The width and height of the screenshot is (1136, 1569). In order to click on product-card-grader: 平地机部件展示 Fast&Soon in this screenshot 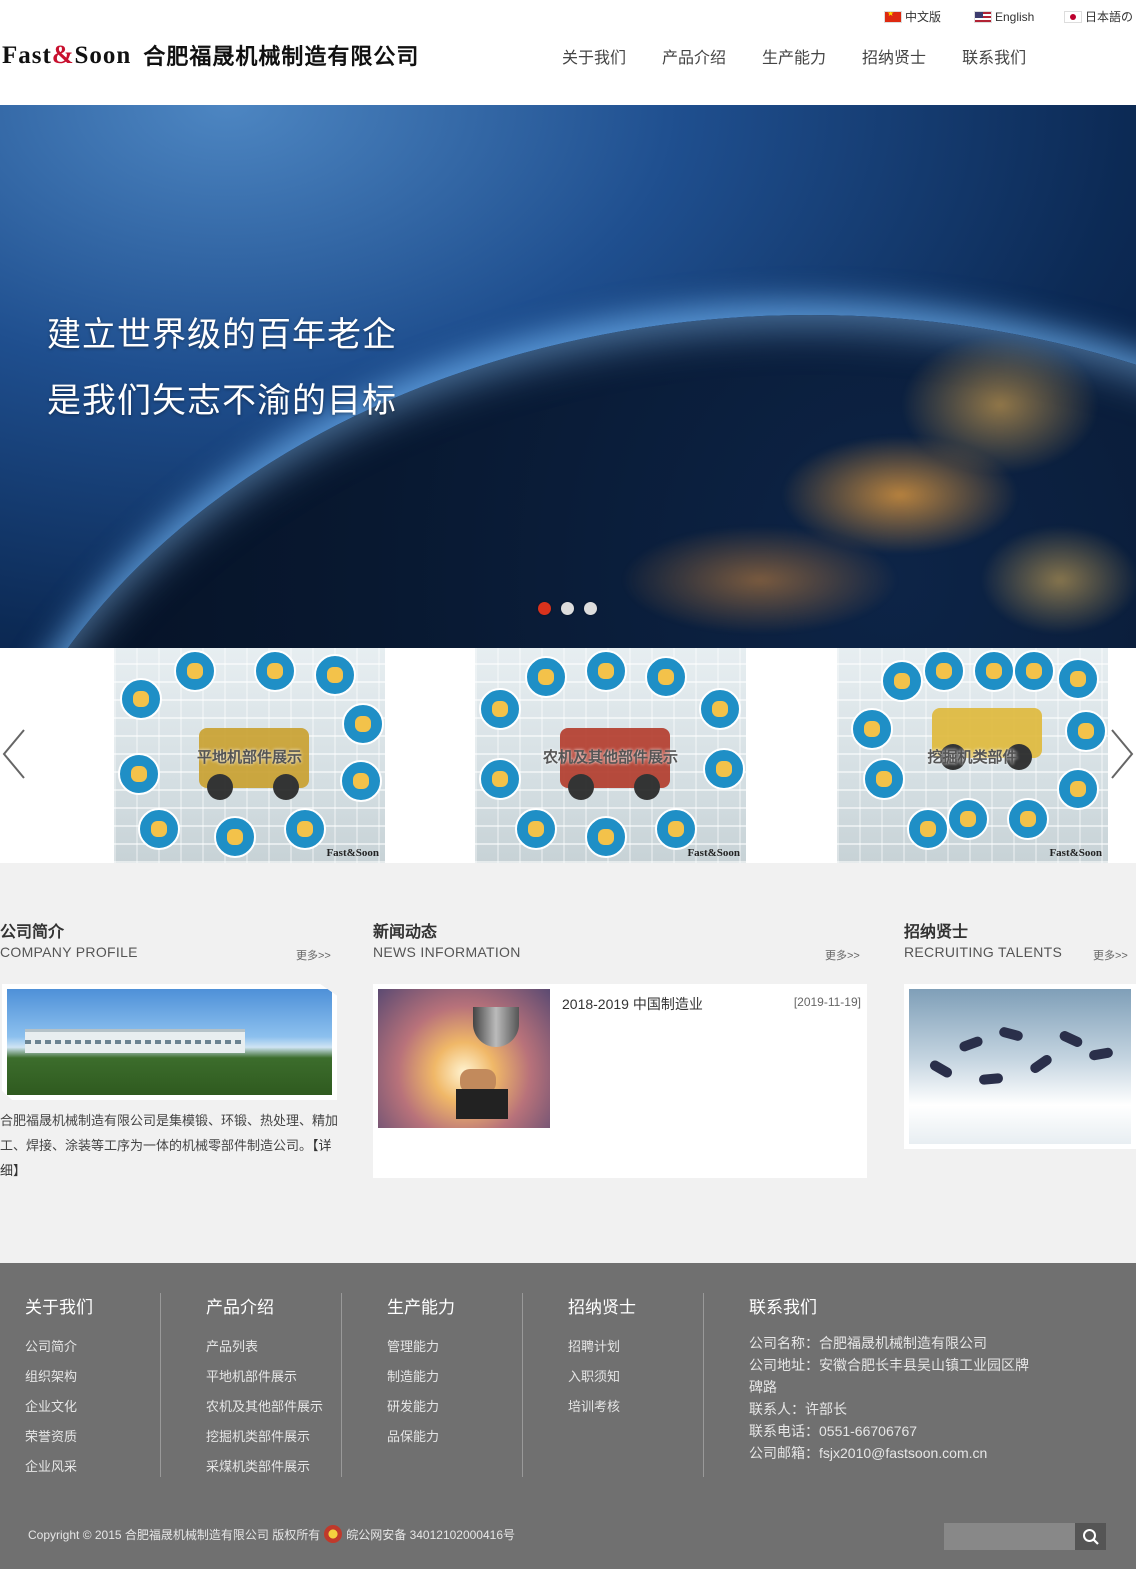, I will do `click(249, 755)`.